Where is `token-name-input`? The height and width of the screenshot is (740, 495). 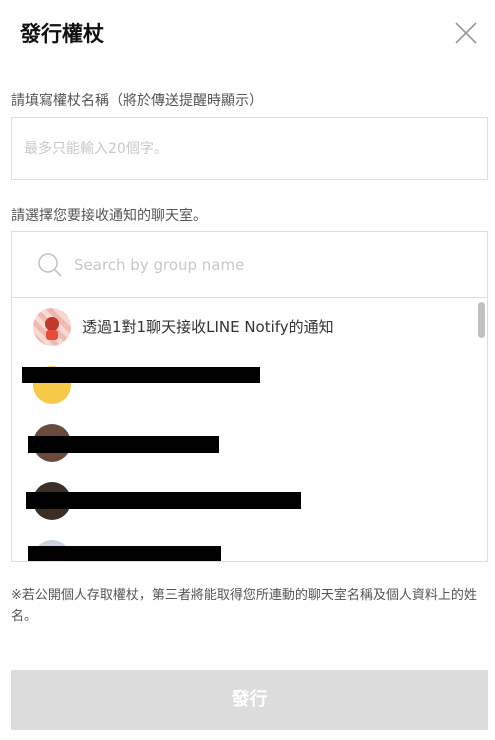
token-name-input is located at coordinates (249, 148).